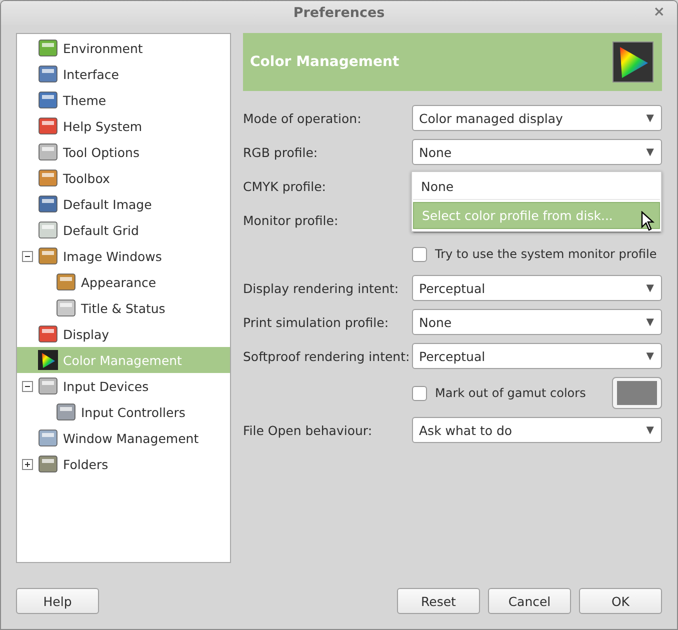 The width and height of the screenshot is (678, 630). Describe the element at coordinates (123, 74) in the screenshot. I see `tree-item: Interface` at that location.